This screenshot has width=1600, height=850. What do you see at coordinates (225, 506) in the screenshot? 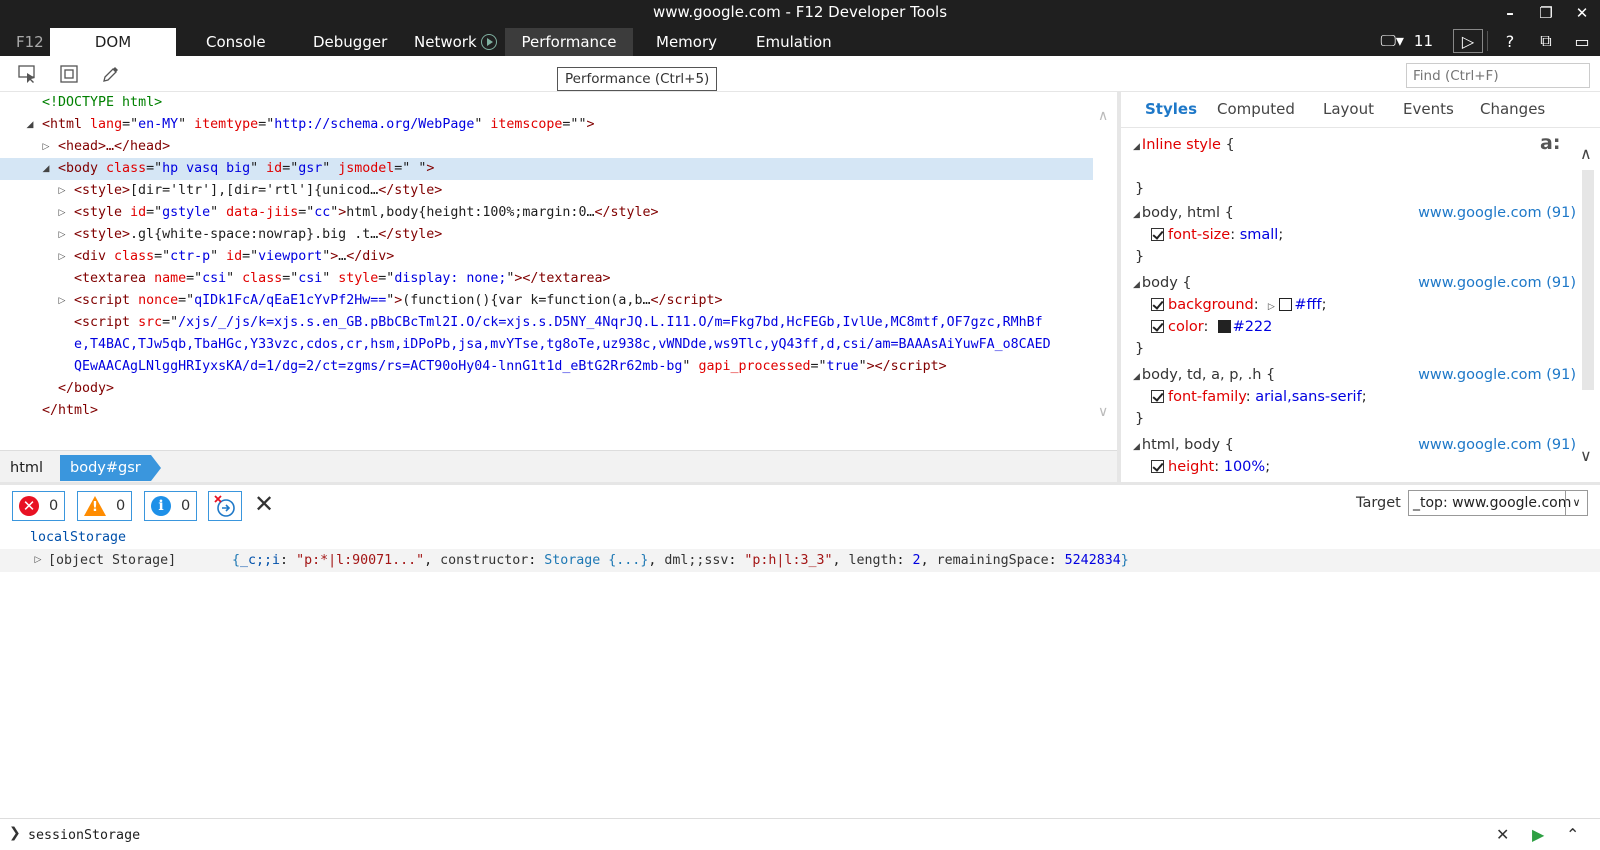
I see `clear-on-navigate-button` at bounding box center [225, 506].